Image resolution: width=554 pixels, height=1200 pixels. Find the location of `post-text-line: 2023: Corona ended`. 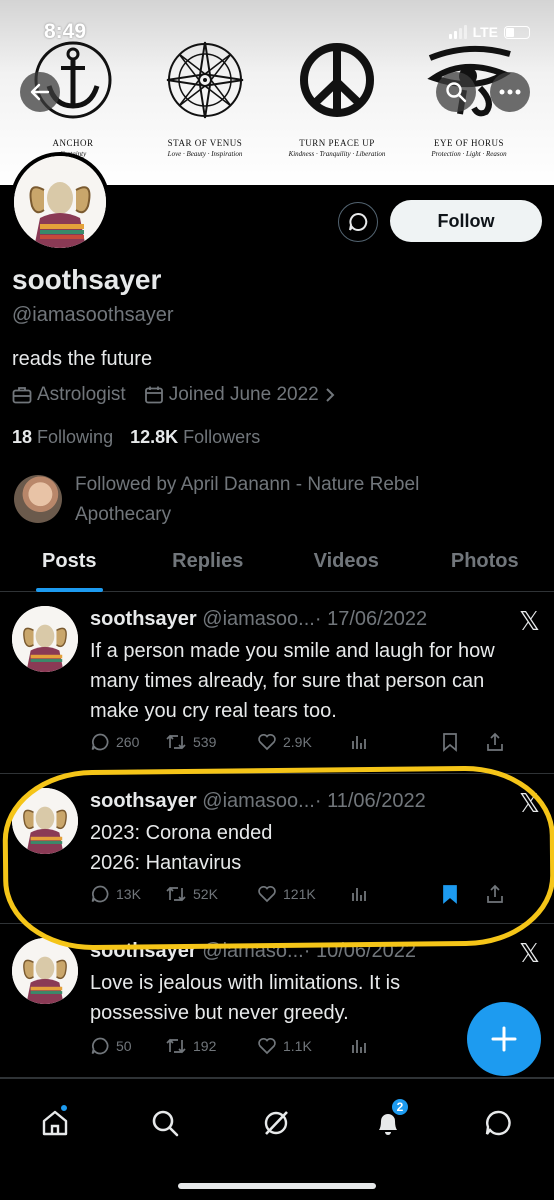

post-text-line: 2023: Corona ended is located at coordinates (181, 833).